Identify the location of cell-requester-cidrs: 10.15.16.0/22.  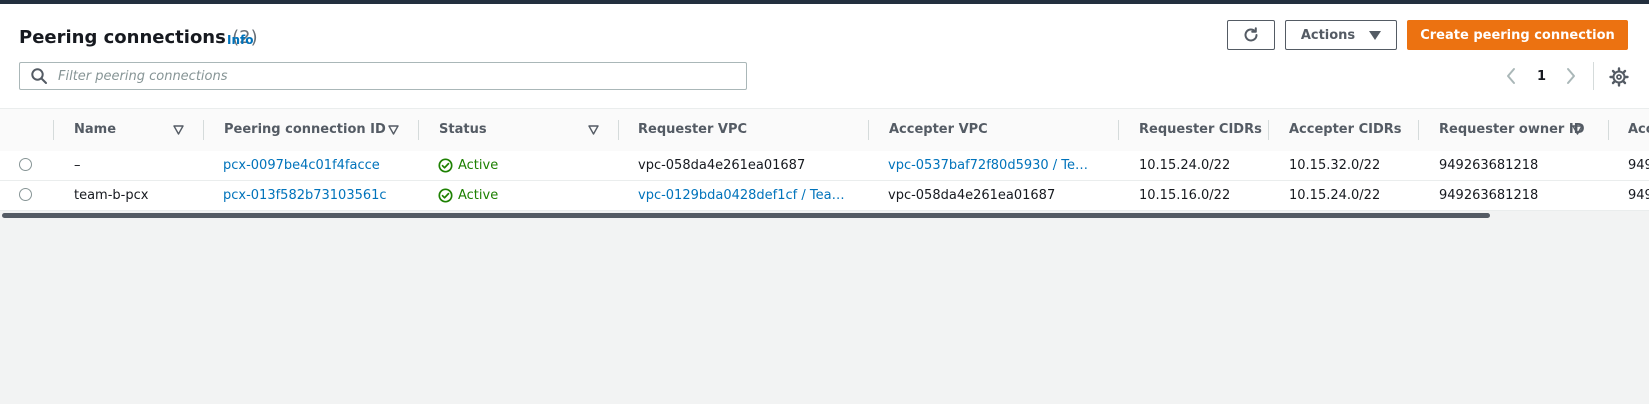
(1185, 195).